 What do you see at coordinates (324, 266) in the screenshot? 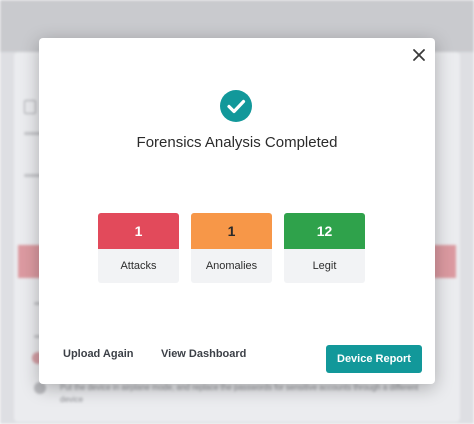
I see `stat-label: Legit` at bounding box center [324, 266].